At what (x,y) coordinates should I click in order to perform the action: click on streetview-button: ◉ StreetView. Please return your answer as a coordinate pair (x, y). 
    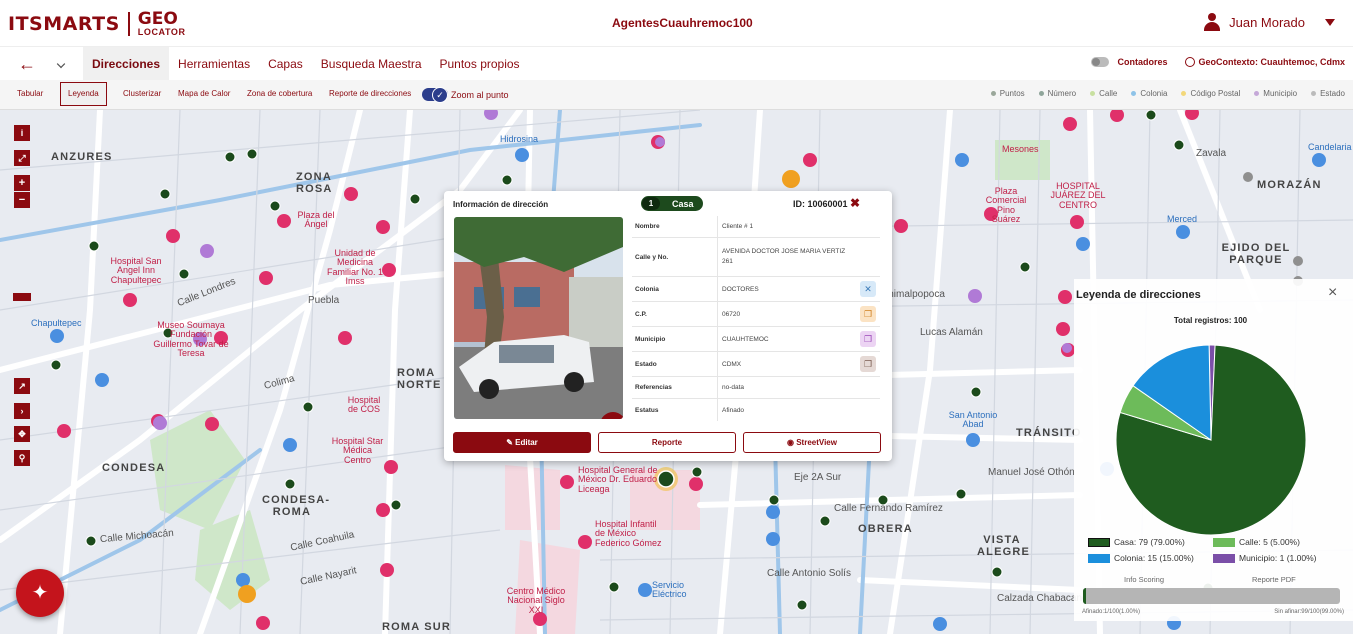
    Looking at the image, I should click on (812, 442).